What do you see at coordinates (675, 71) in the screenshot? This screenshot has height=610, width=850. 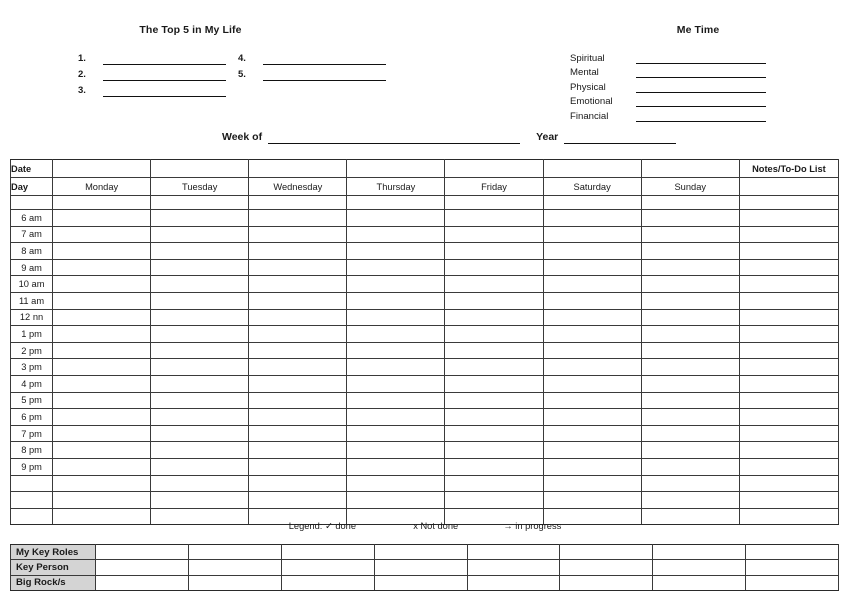 I see `me-time-row-mental: Mental` at bounding box center [675, 71].